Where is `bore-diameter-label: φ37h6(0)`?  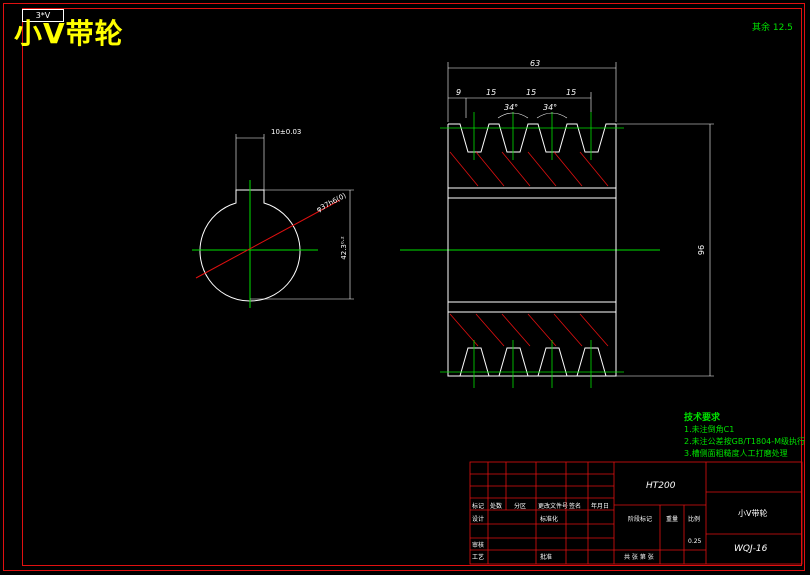 bore-diameter-label: φ37h6(0) is located at coordinates (331, 202).